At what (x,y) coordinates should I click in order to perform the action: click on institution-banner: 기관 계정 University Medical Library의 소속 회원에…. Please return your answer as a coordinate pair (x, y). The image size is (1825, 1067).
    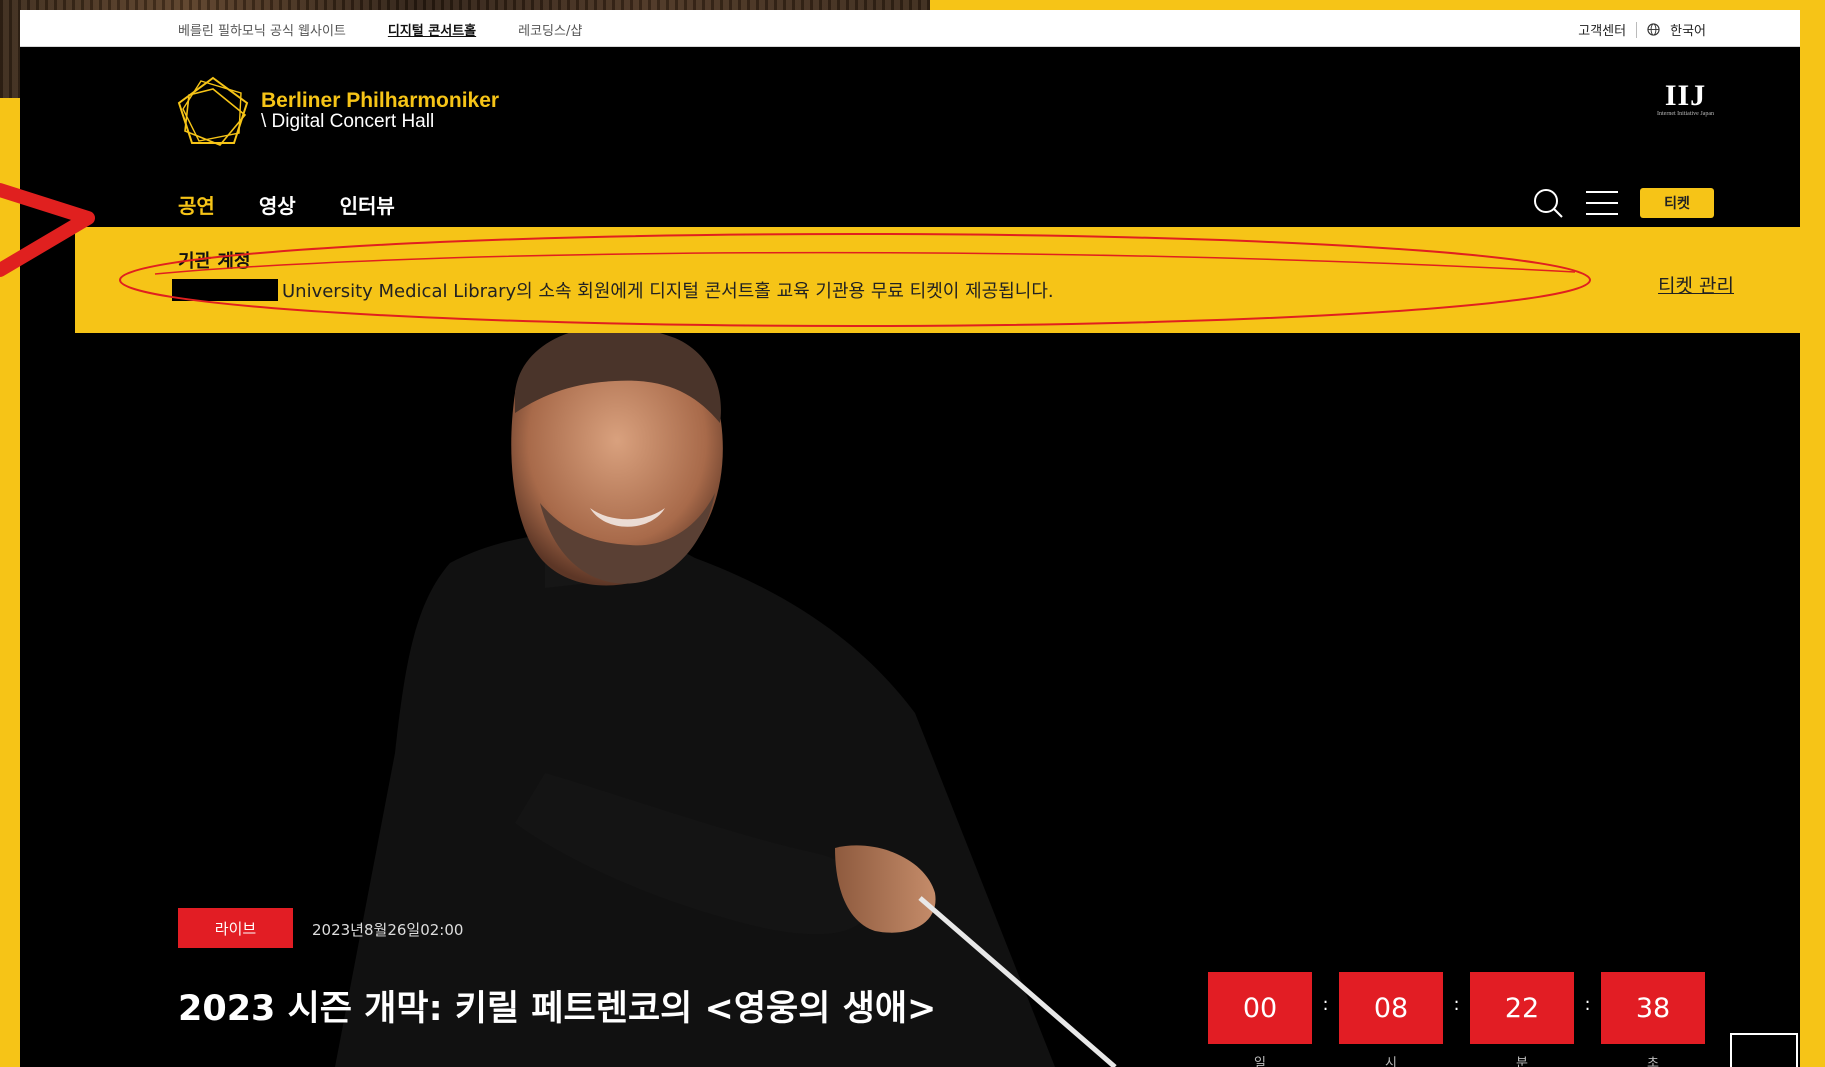
    Looking at the image, I should click on (937, 280).